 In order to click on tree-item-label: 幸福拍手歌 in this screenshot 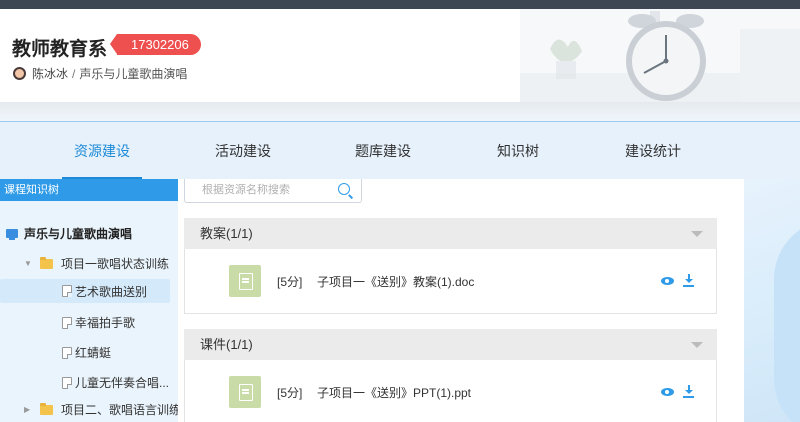, I will do `click(105, 323)`.